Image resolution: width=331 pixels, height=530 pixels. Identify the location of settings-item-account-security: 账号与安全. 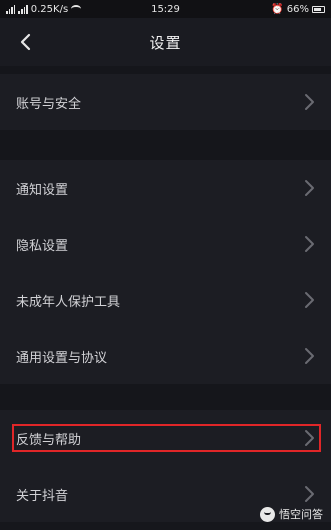
(165, 102).